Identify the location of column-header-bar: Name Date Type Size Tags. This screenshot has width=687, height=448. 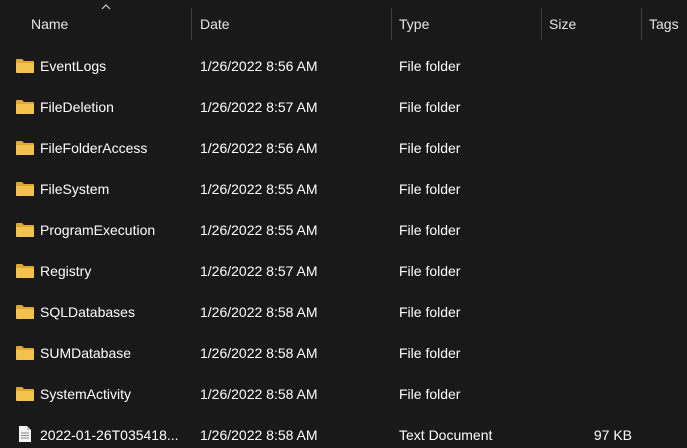
(343, 21).